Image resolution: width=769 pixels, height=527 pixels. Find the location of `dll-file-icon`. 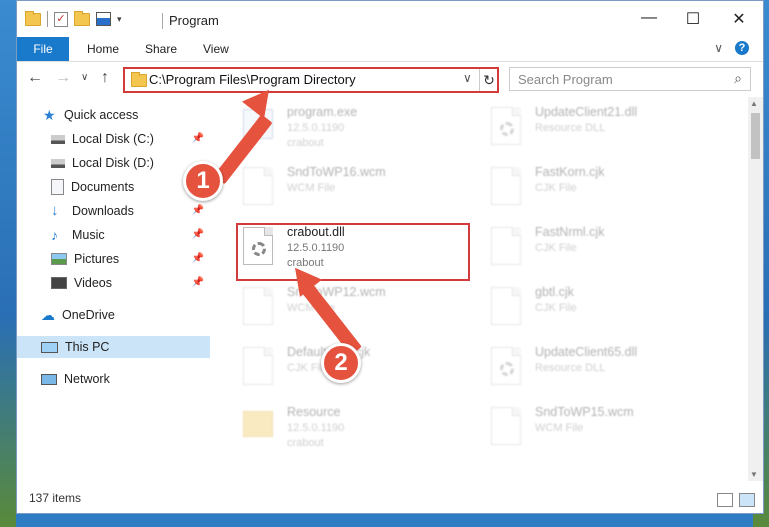

dll-file-icon is located at coordinates (506, 126).